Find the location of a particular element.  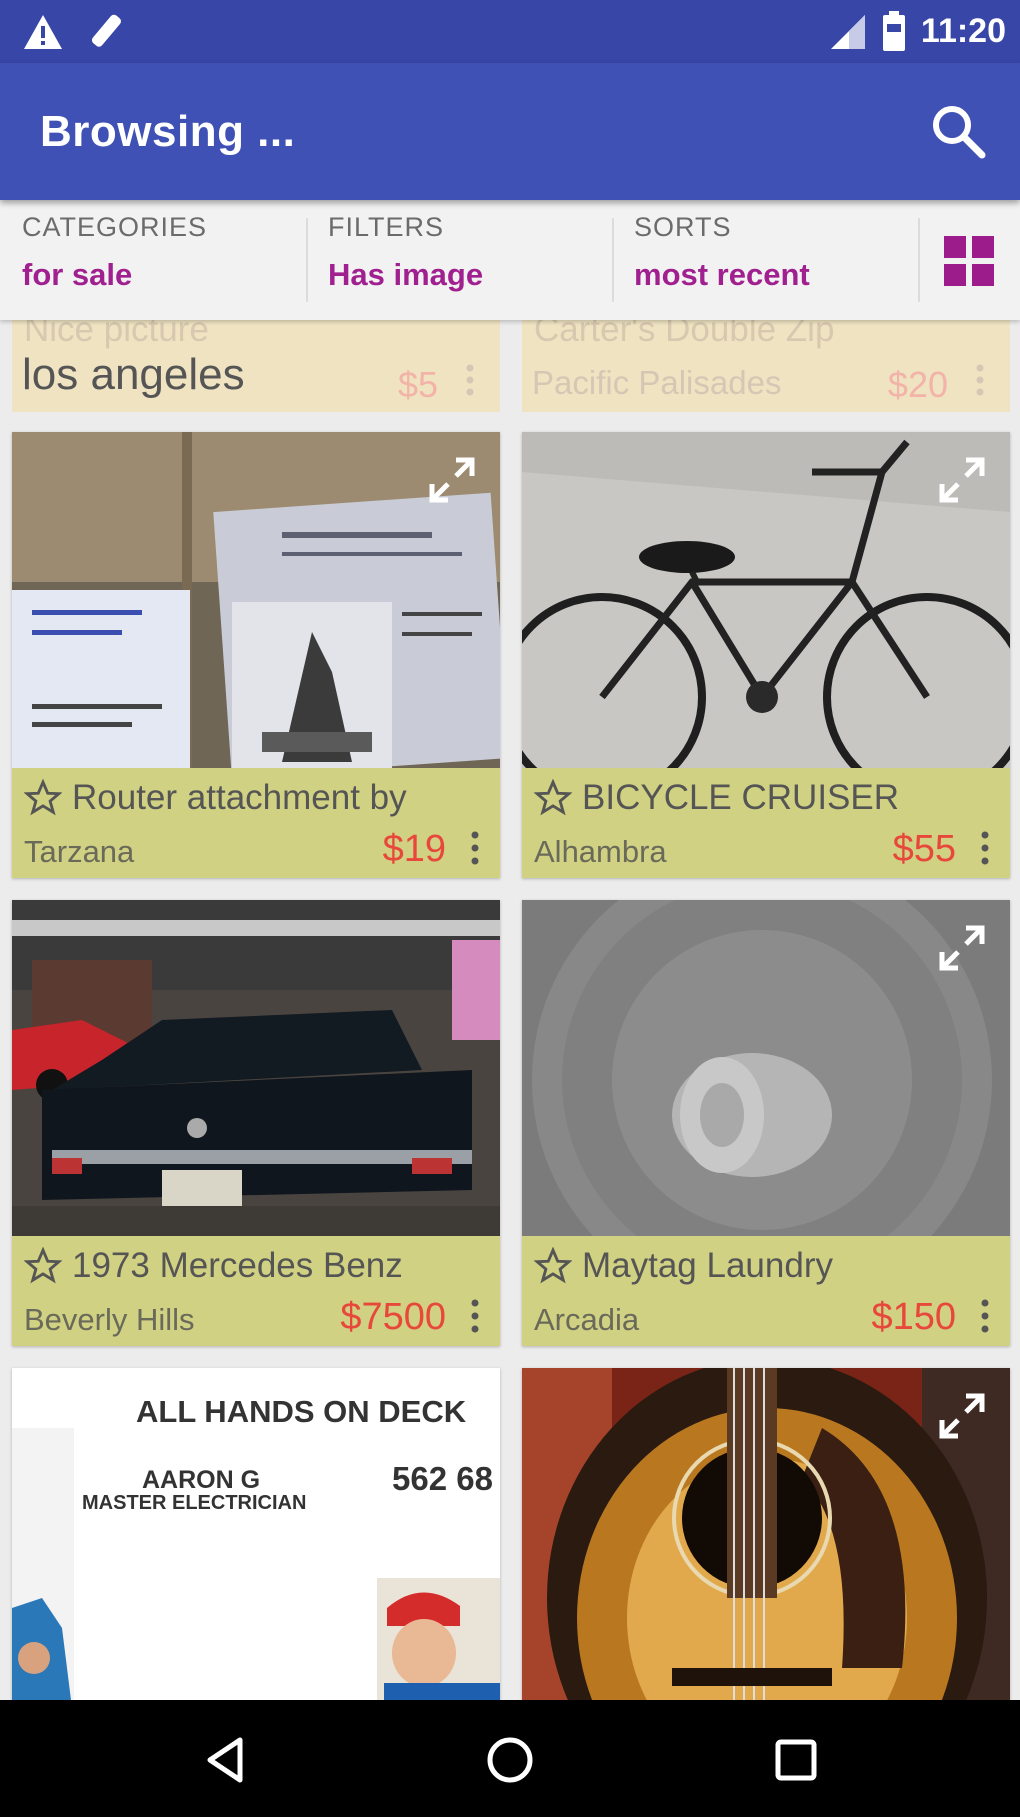

listing-card is located at coordinates (766, 1534).